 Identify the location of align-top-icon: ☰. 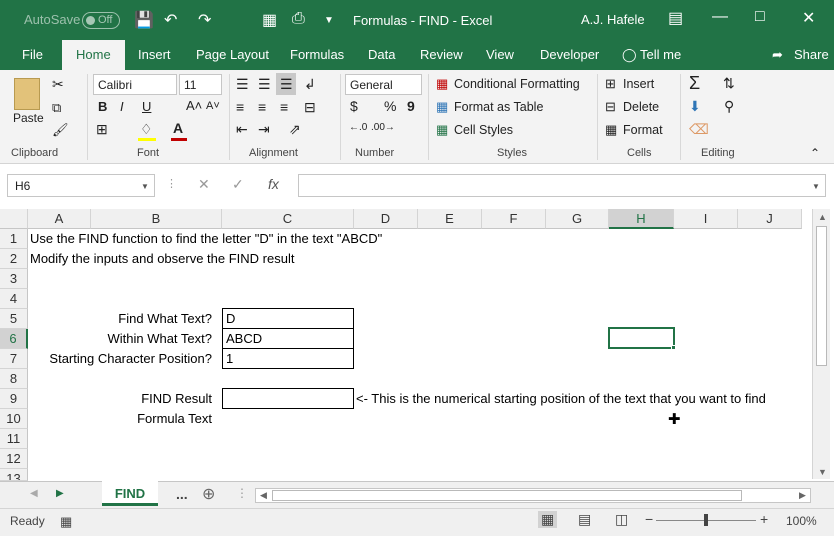
(242, 84).